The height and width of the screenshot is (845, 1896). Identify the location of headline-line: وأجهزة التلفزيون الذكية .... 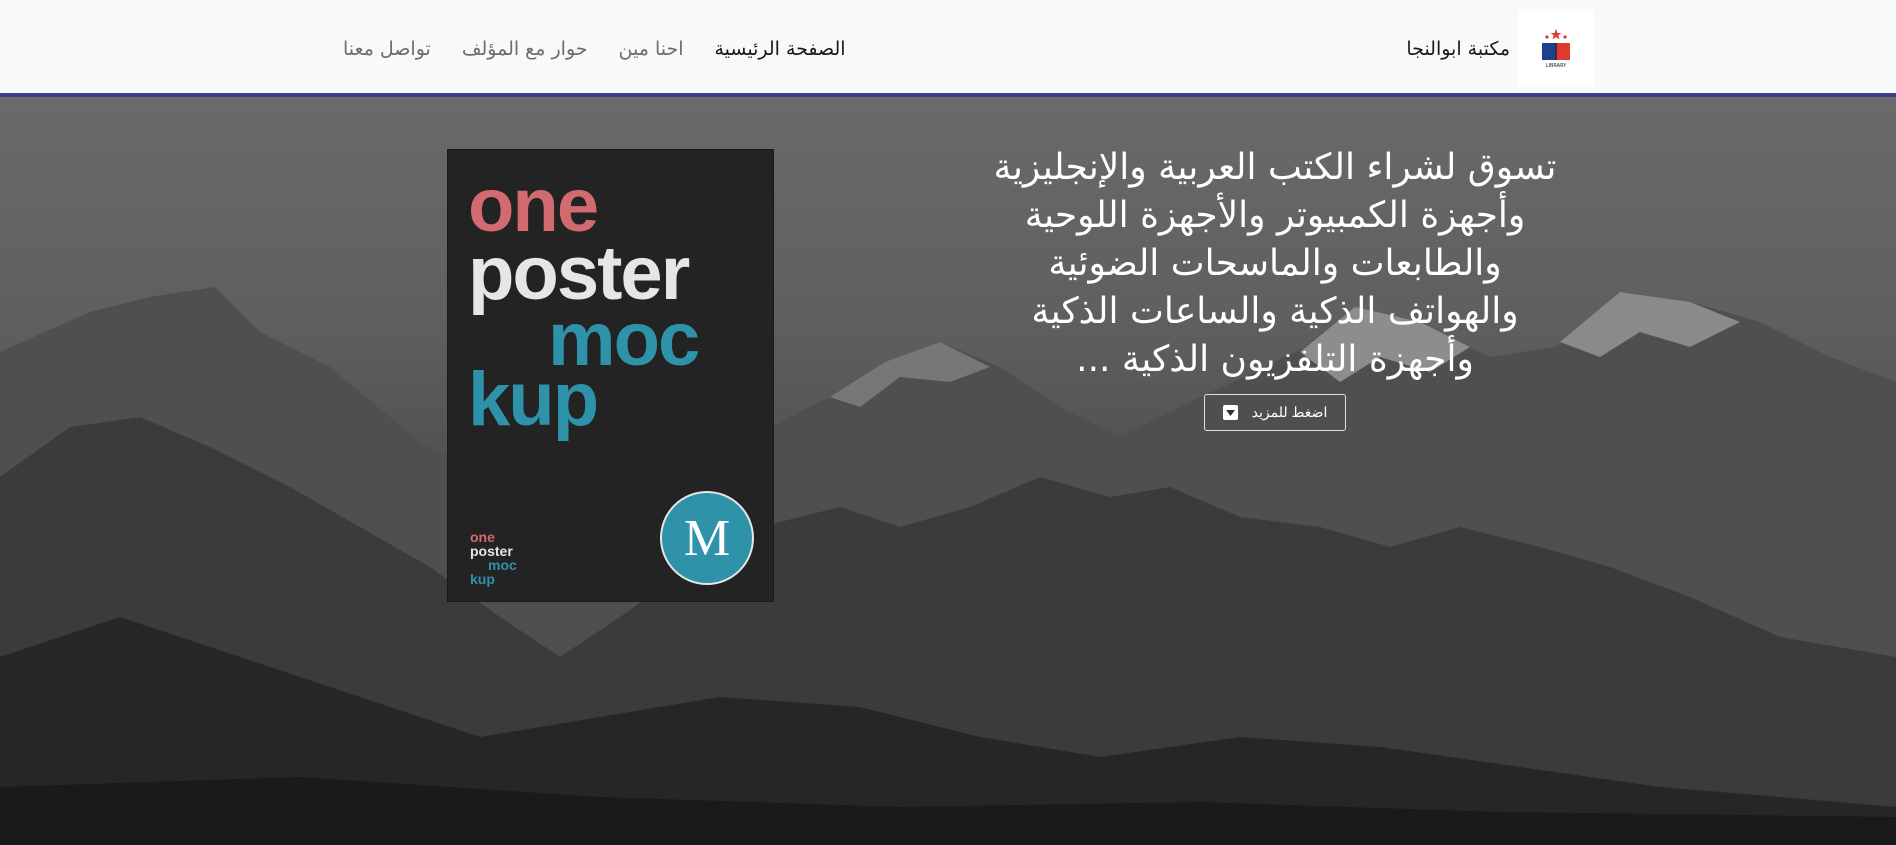
(1275, 359).